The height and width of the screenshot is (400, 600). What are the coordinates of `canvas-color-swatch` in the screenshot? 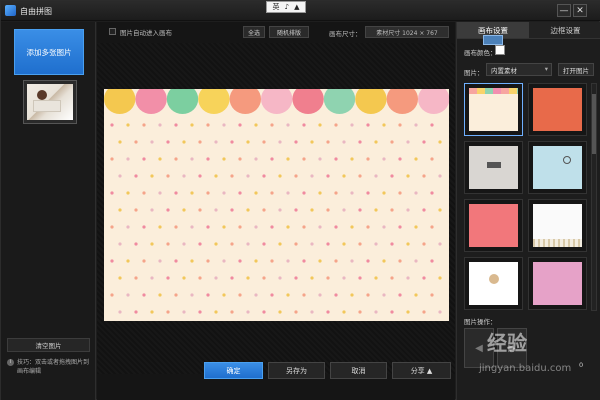 It's located at (500, 50).